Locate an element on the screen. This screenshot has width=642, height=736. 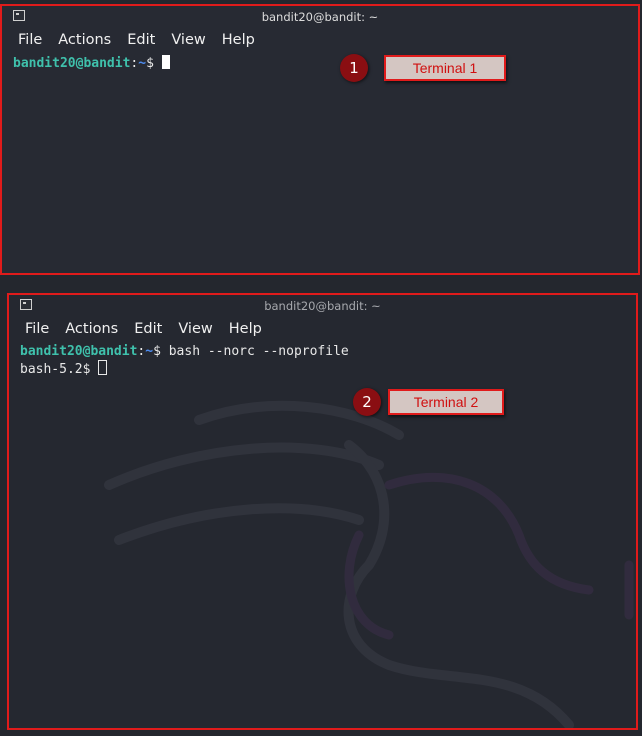
annotation-label: Terminal 2 is located at coordinates (446, 402).